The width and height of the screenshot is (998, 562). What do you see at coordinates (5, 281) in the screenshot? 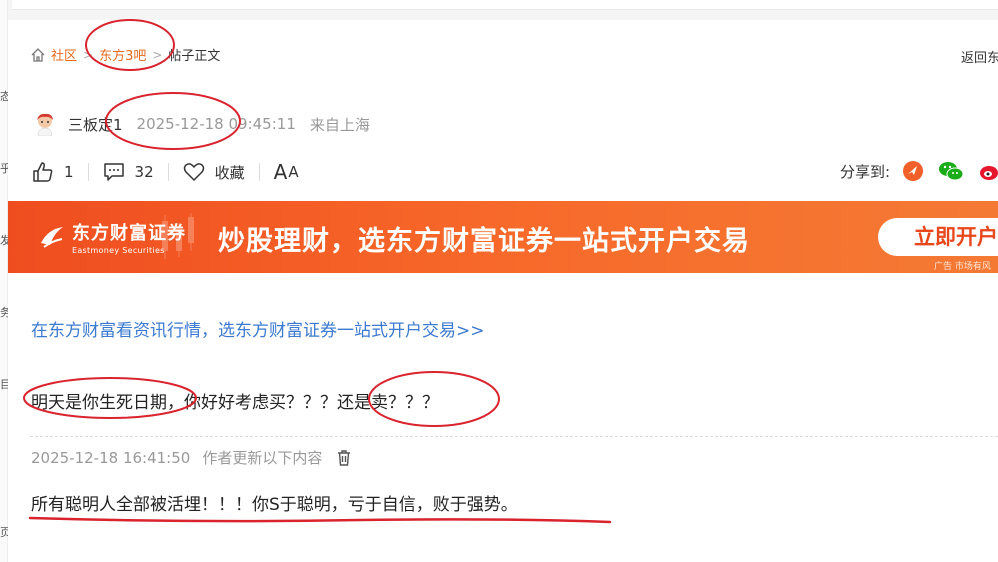
I see `left-edge: 态 乎 发 务 目 页` at bounding box center [5, 281].